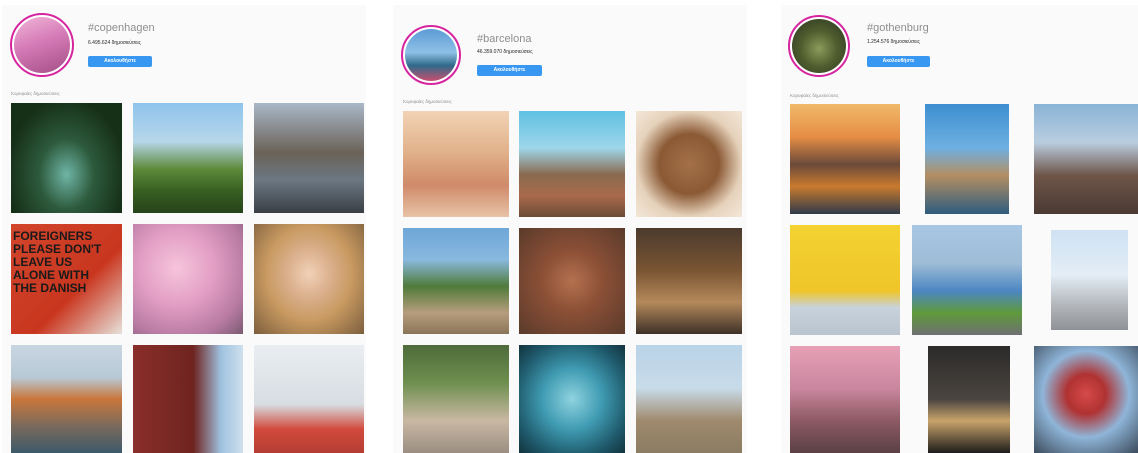 Image resolution: width=1138 pixels, height=453 pixels. I want to click on post-count: 6.495.624 δημοσιεύσεις, so click(114, 43).